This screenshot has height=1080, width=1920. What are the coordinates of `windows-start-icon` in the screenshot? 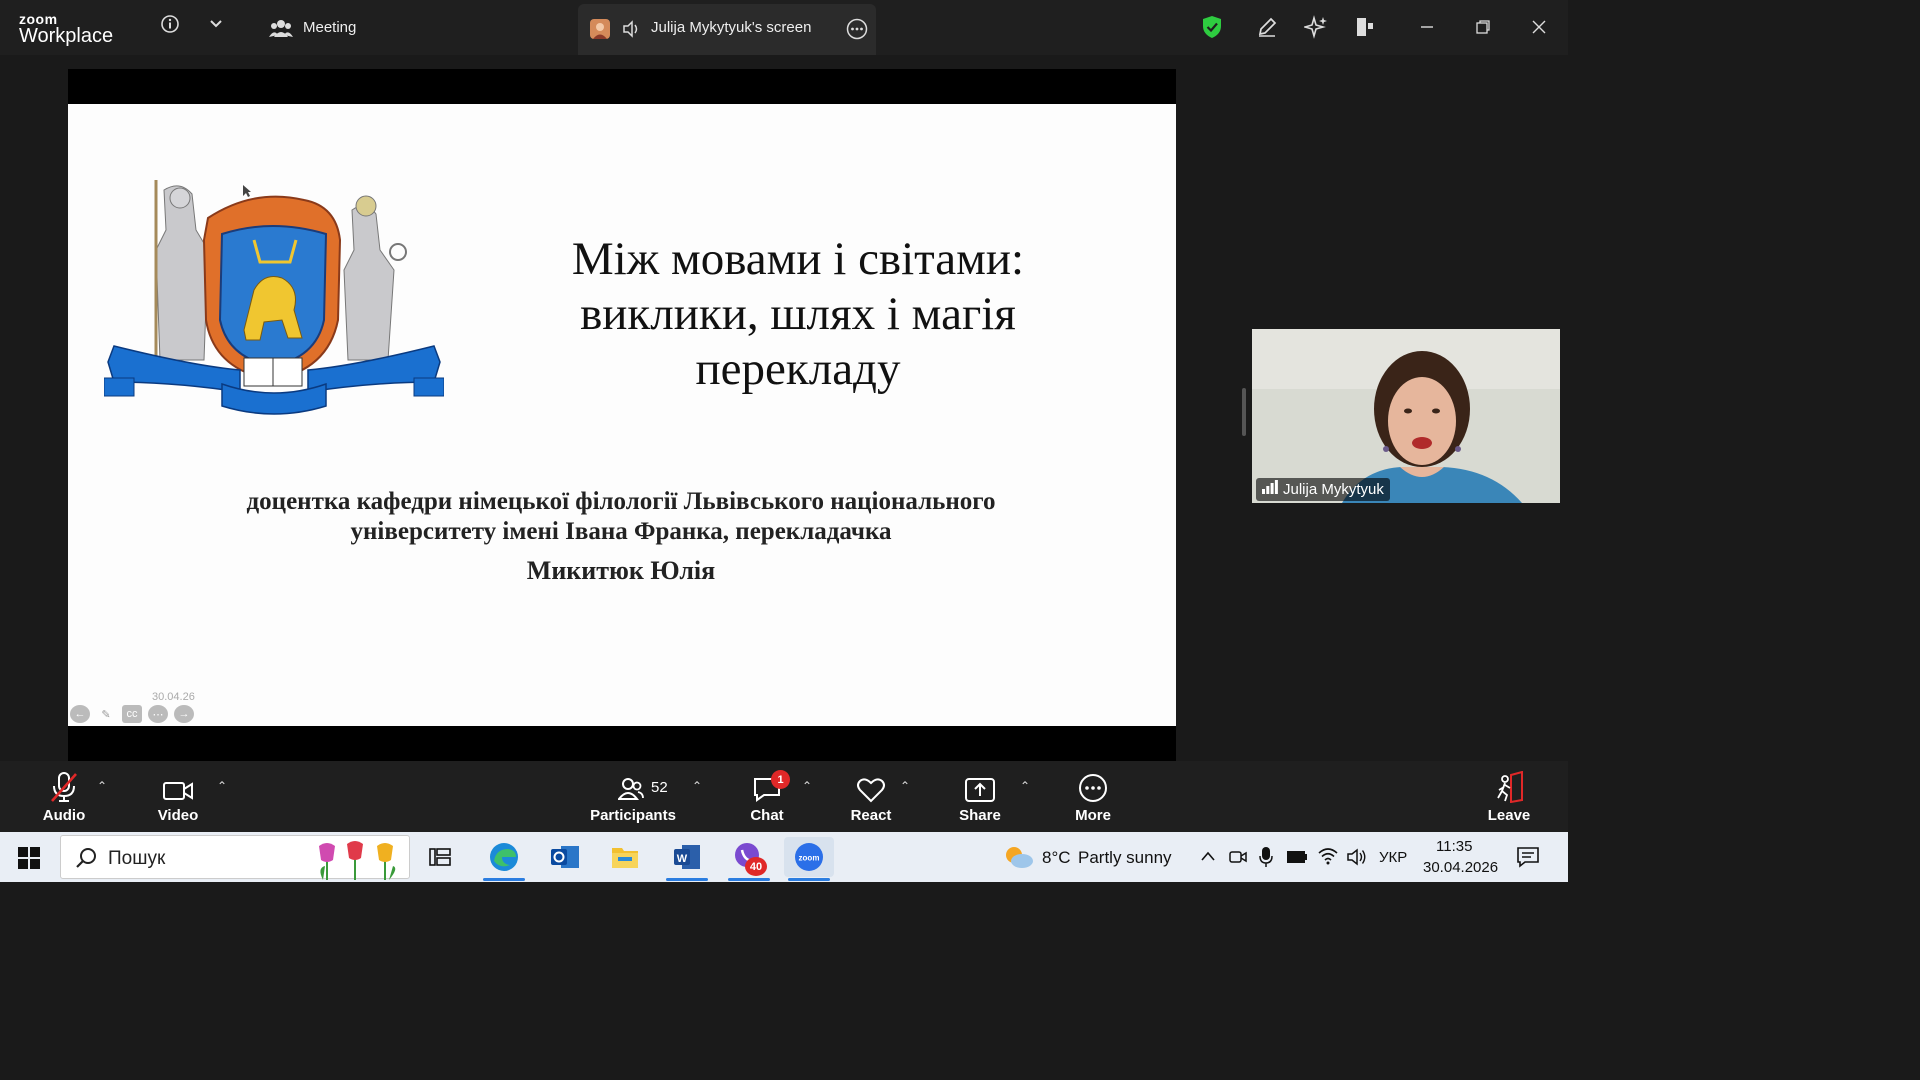 It's located at (29, 860).